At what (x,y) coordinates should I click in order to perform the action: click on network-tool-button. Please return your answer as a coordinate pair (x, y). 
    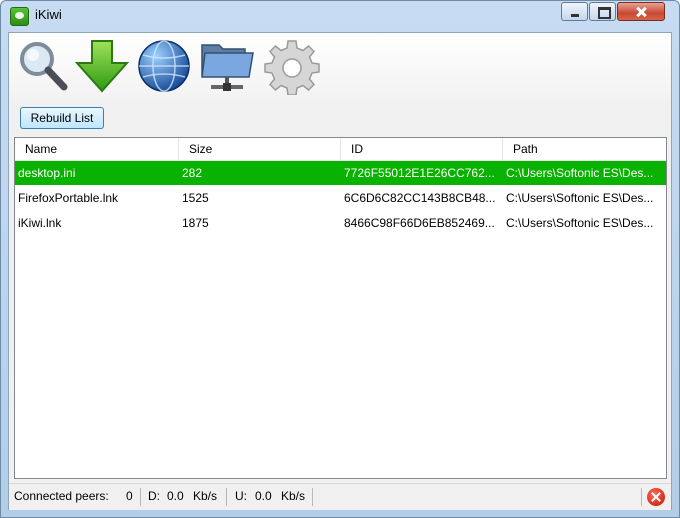
    Looking at the image, I should click on (164, 66).